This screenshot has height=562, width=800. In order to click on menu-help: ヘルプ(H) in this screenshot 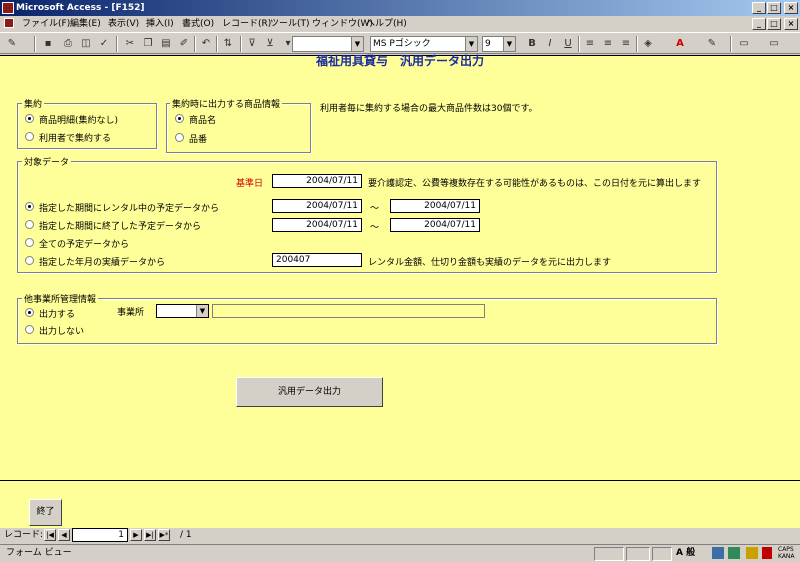, I will do `click(386, 24)`.